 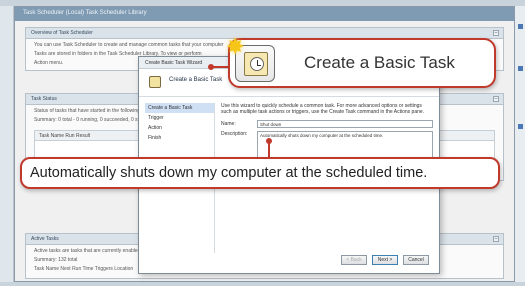 What do you see at coordinates (354, 260) in the screenshot?
I see `back-button: < Back` at bounding box center [354, 260].